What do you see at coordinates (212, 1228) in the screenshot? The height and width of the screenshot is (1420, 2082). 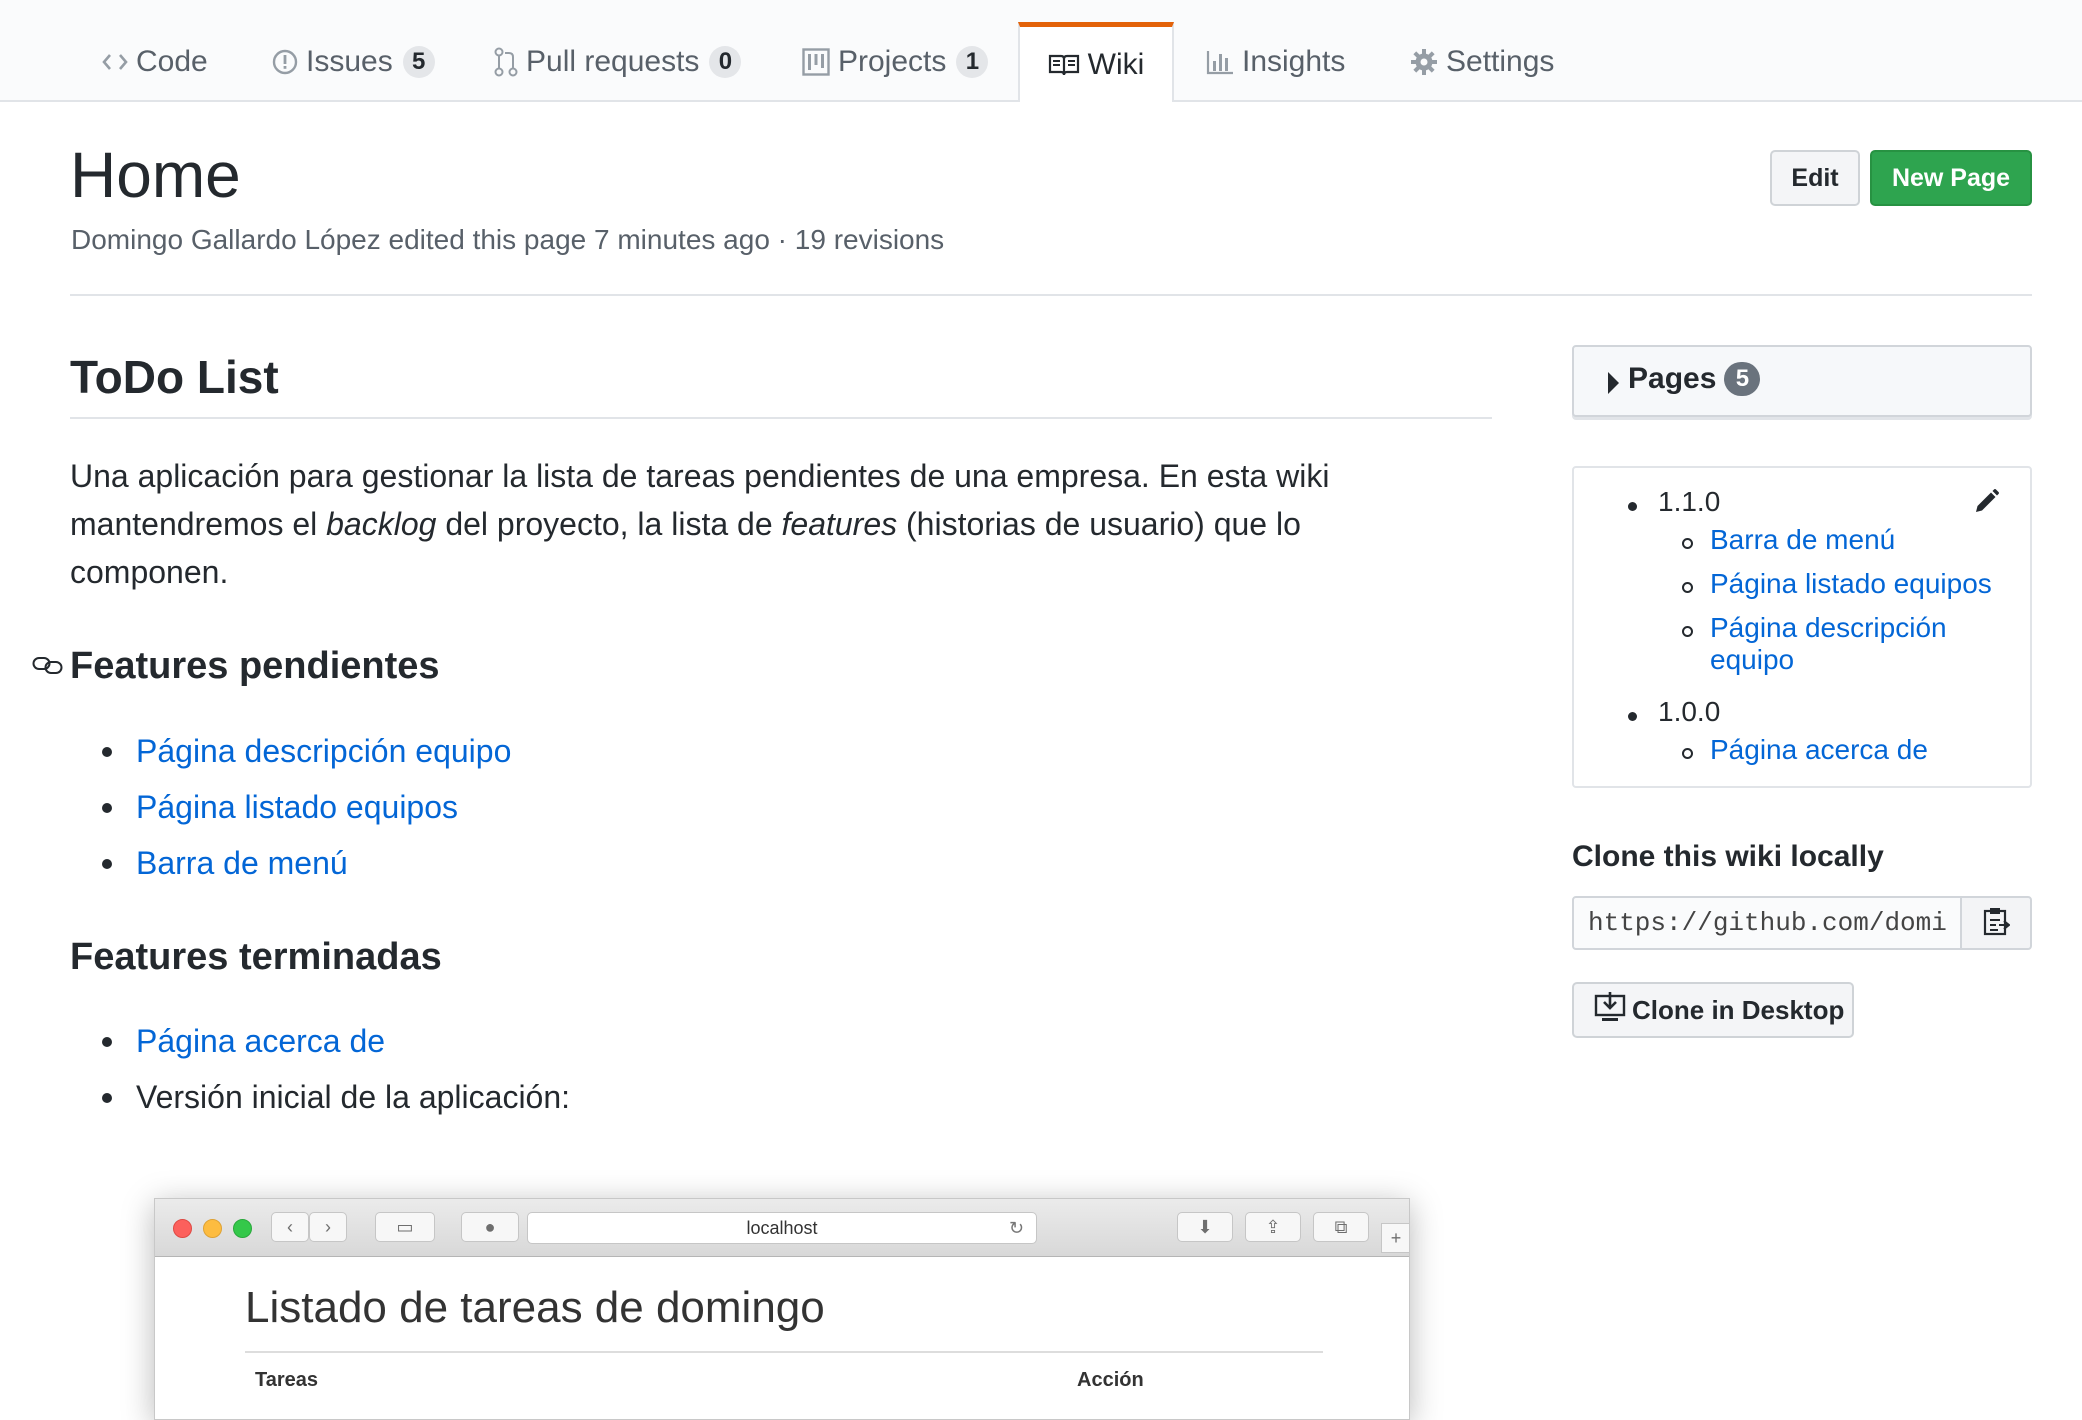 I see `minimize-dot-icon` at bounding box center [212, 1228].